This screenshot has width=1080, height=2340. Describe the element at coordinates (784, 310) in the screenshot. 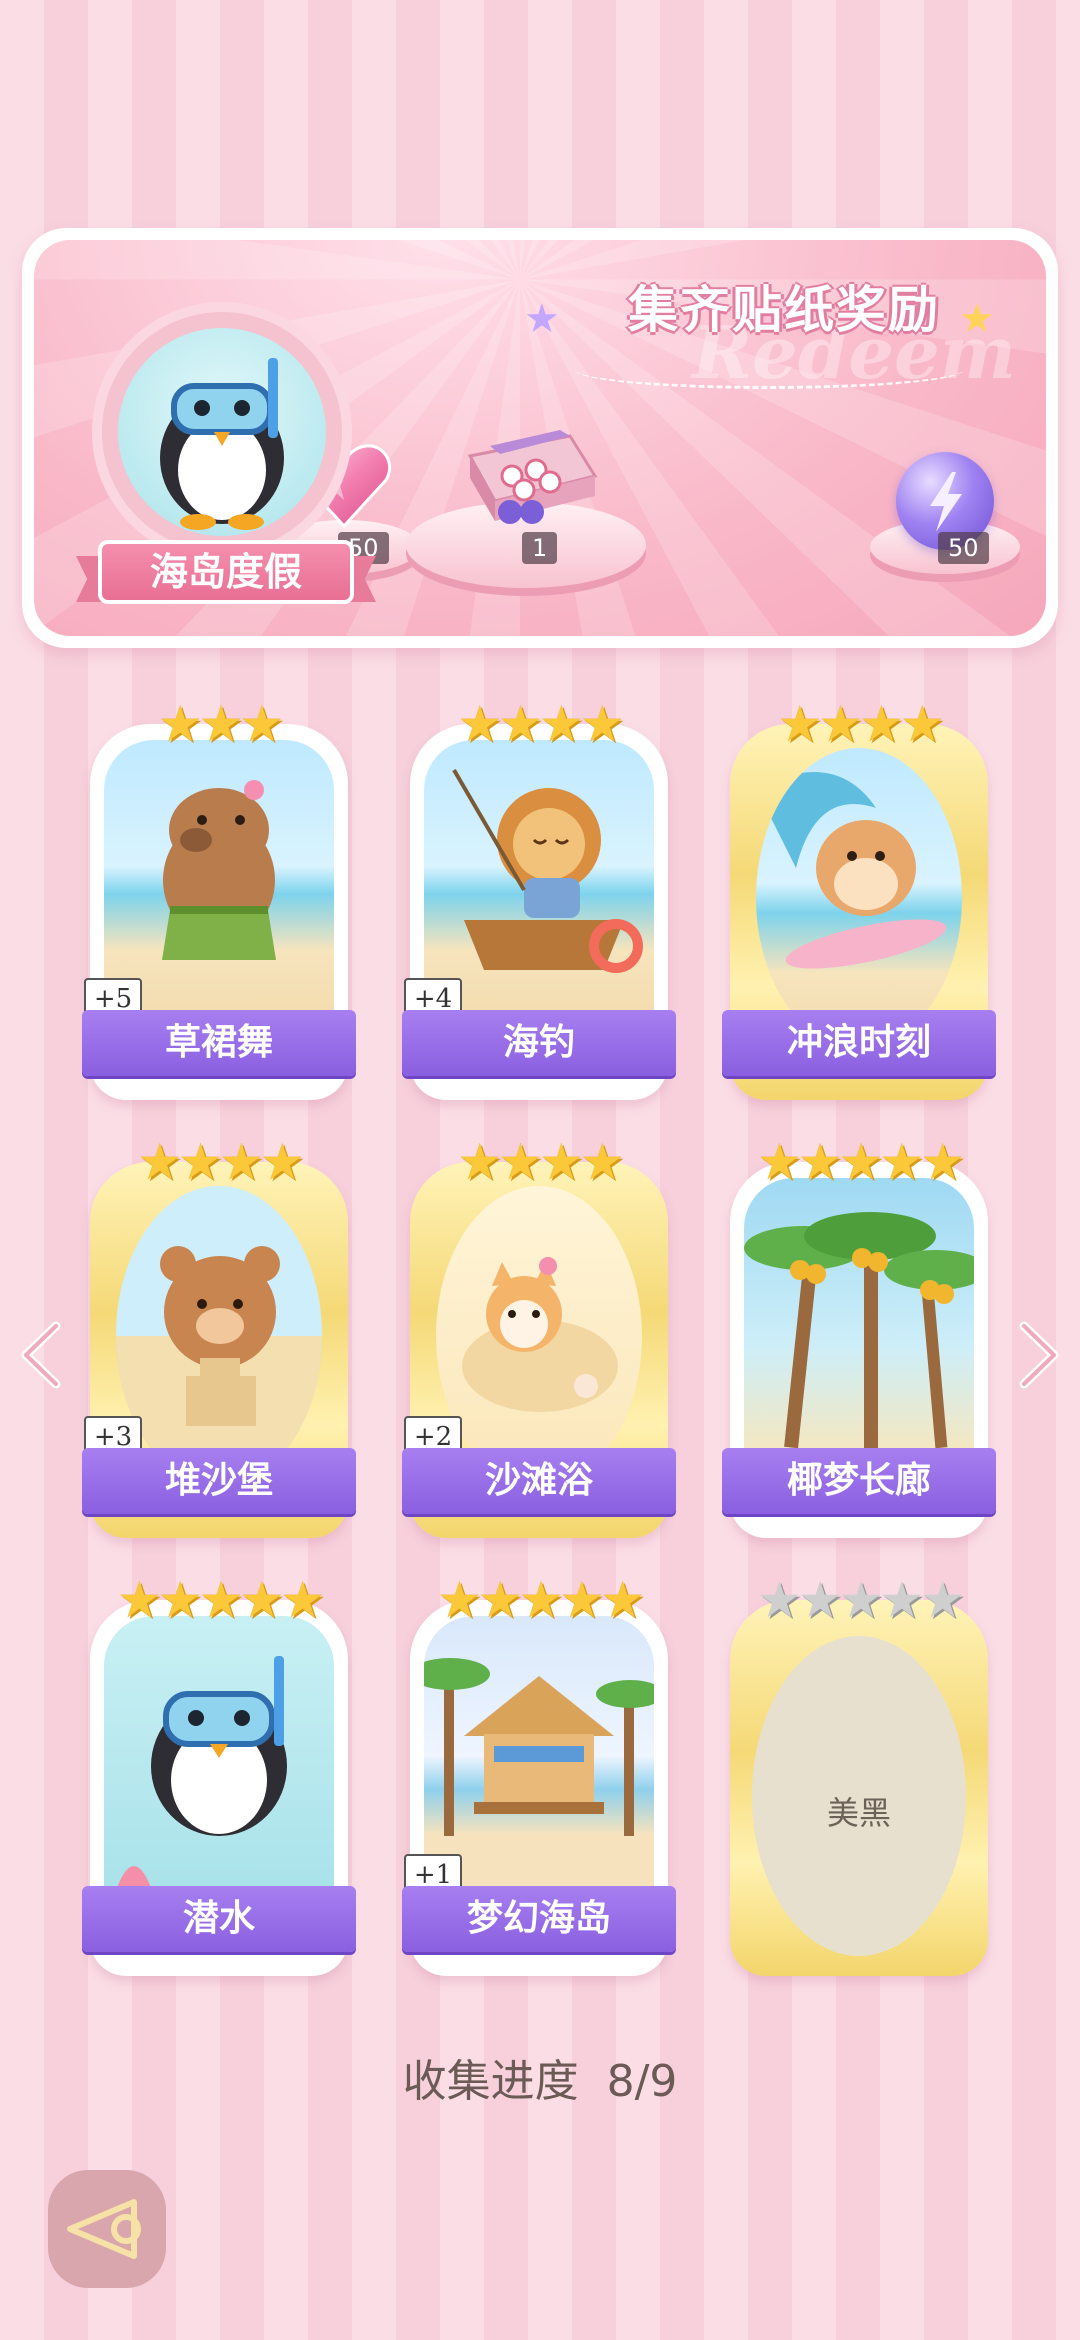

I see `banner-title: 集齐贴纸奖励` at that location.